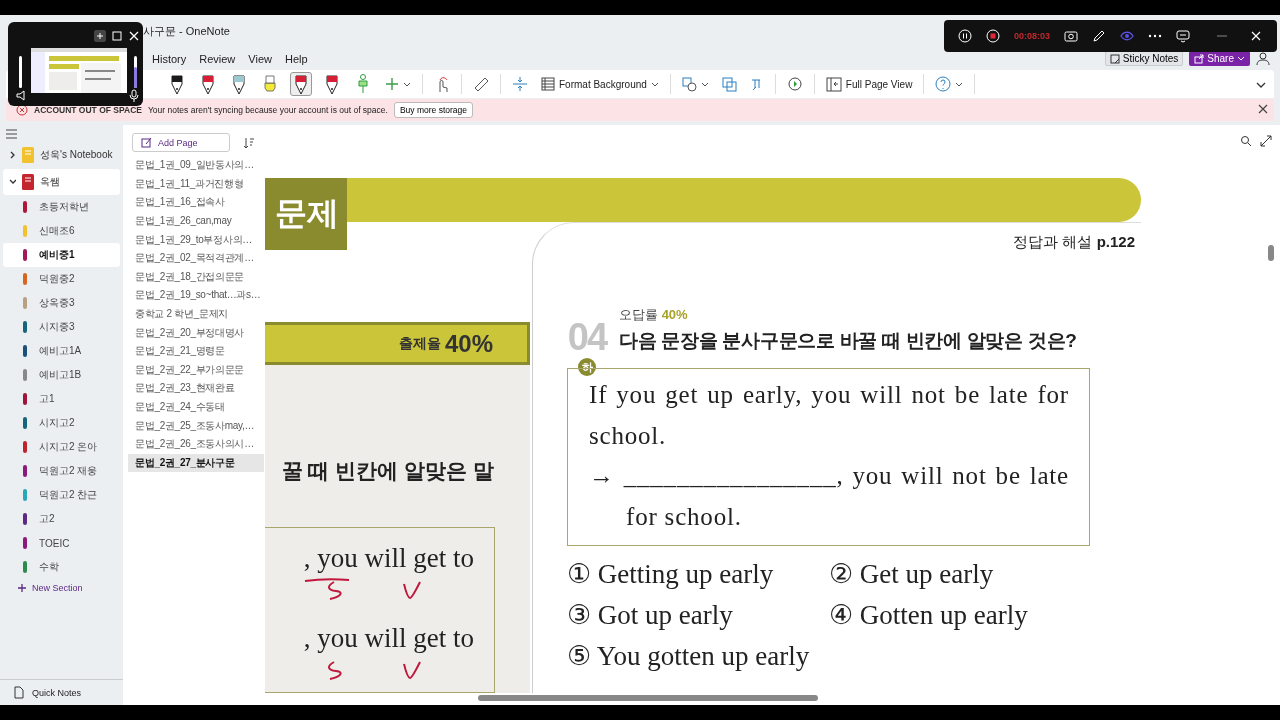  I want to click on section-item: 덕원고2 찬근, so click(61, 495).